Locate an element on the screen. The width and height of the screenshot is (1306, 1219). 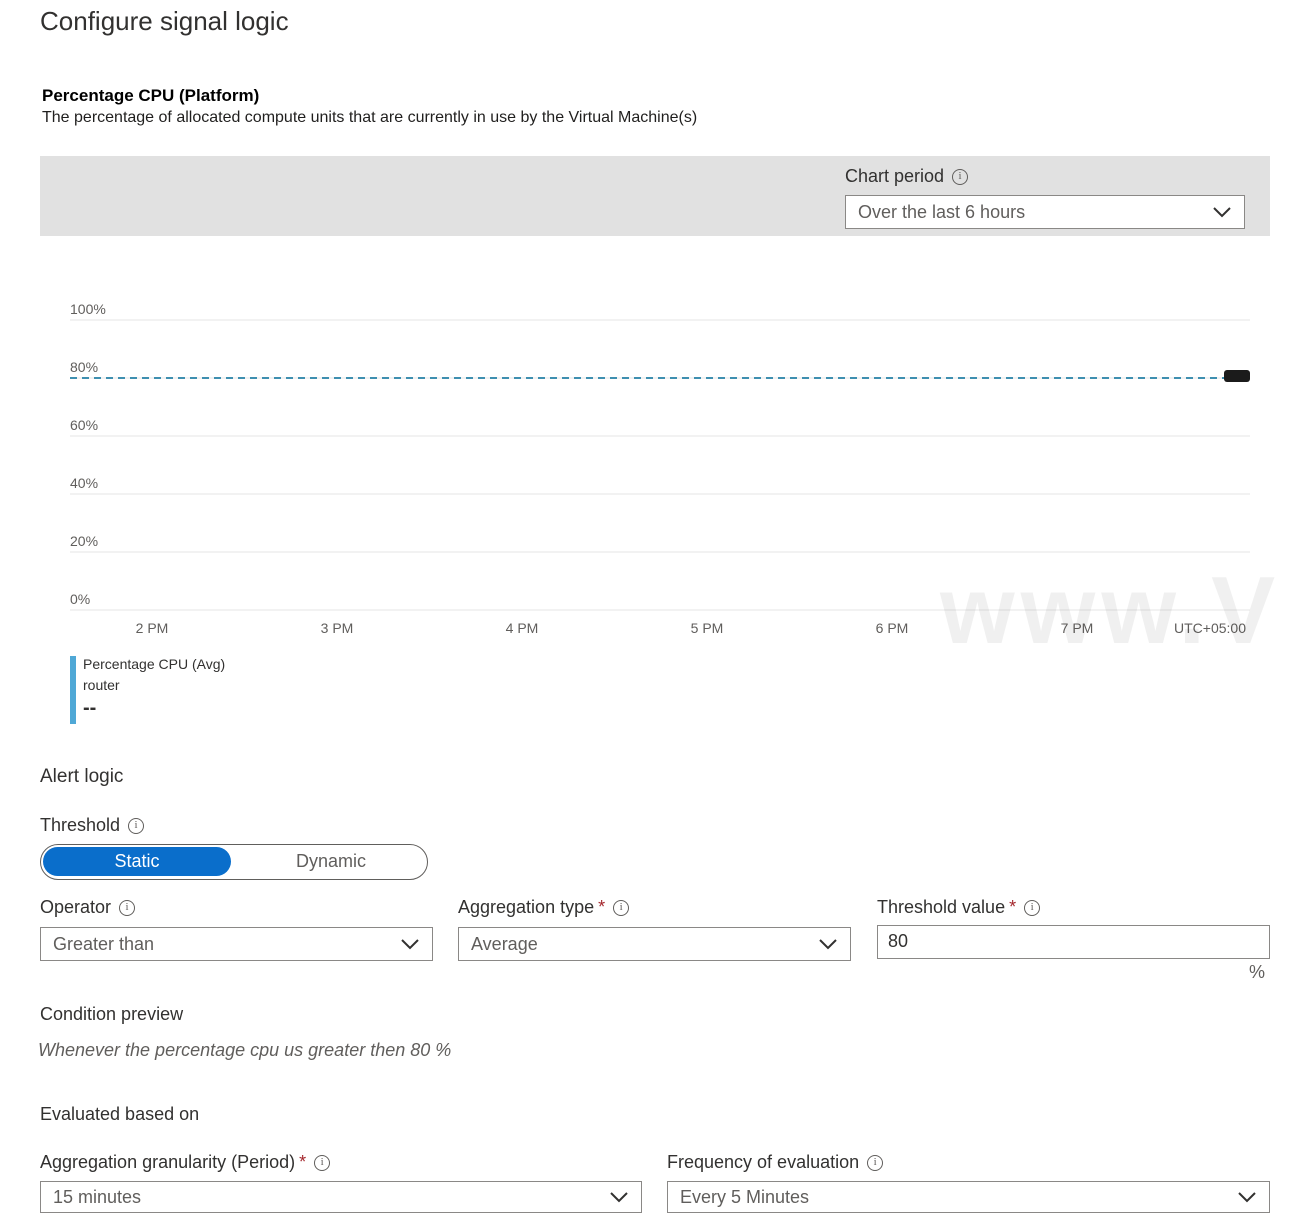
operator-label: Operator i is located at coordinates (88, 907).